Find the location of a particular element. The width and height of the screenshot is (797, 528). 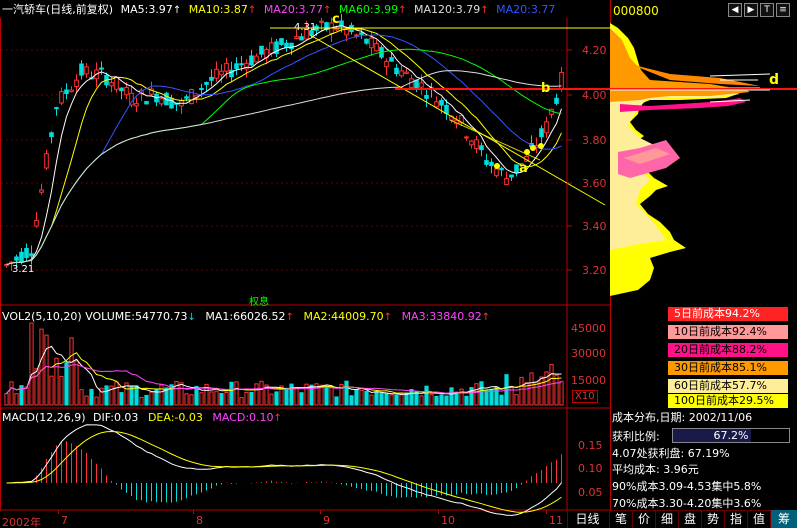

volume-value: VOLUME:54770.73 is located at coordinates (136, 316).